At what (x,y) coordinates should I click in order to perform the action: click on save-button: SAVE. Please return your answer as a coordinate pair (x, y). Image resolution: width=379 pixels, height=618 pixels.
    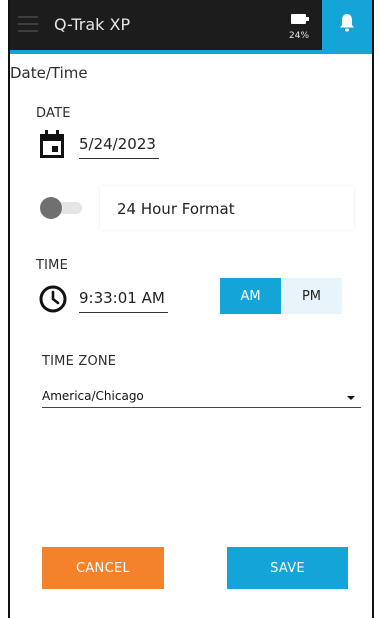
    Looking at the image, I should click on (287, 568).